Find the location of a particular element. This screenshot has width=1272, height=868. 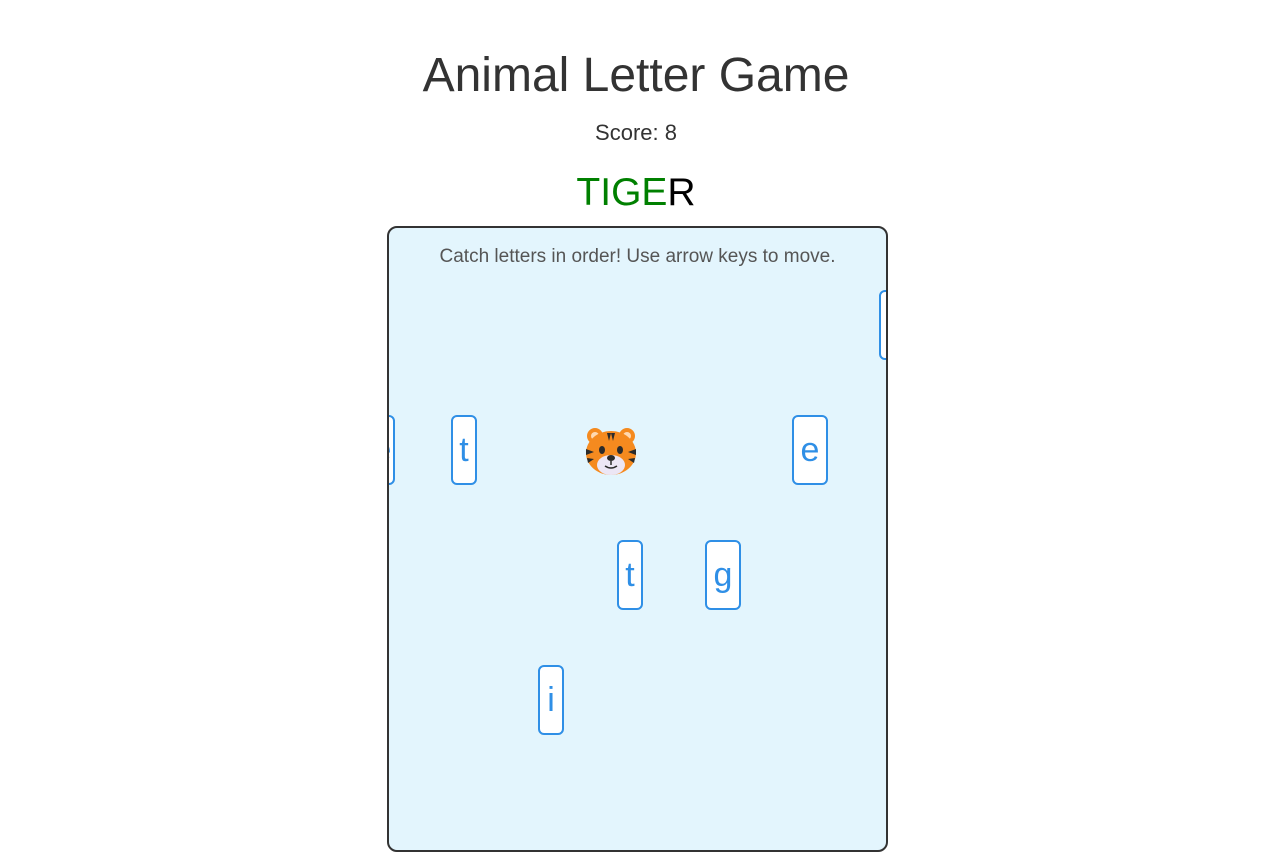

falling-letter-tile: g is located at coordinates (723, 575).